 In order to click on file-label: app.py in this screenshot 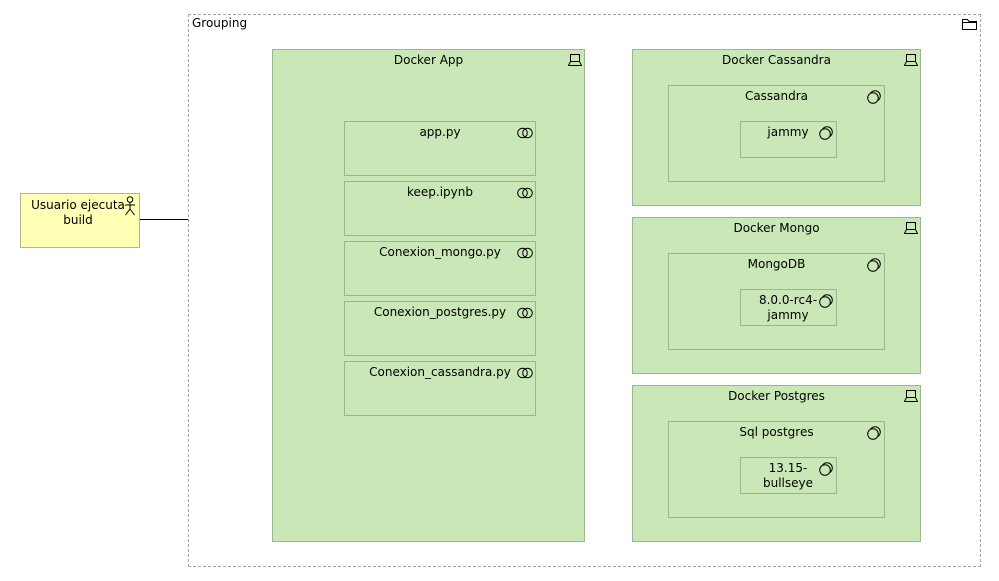, I will do `click(440, 132)`.